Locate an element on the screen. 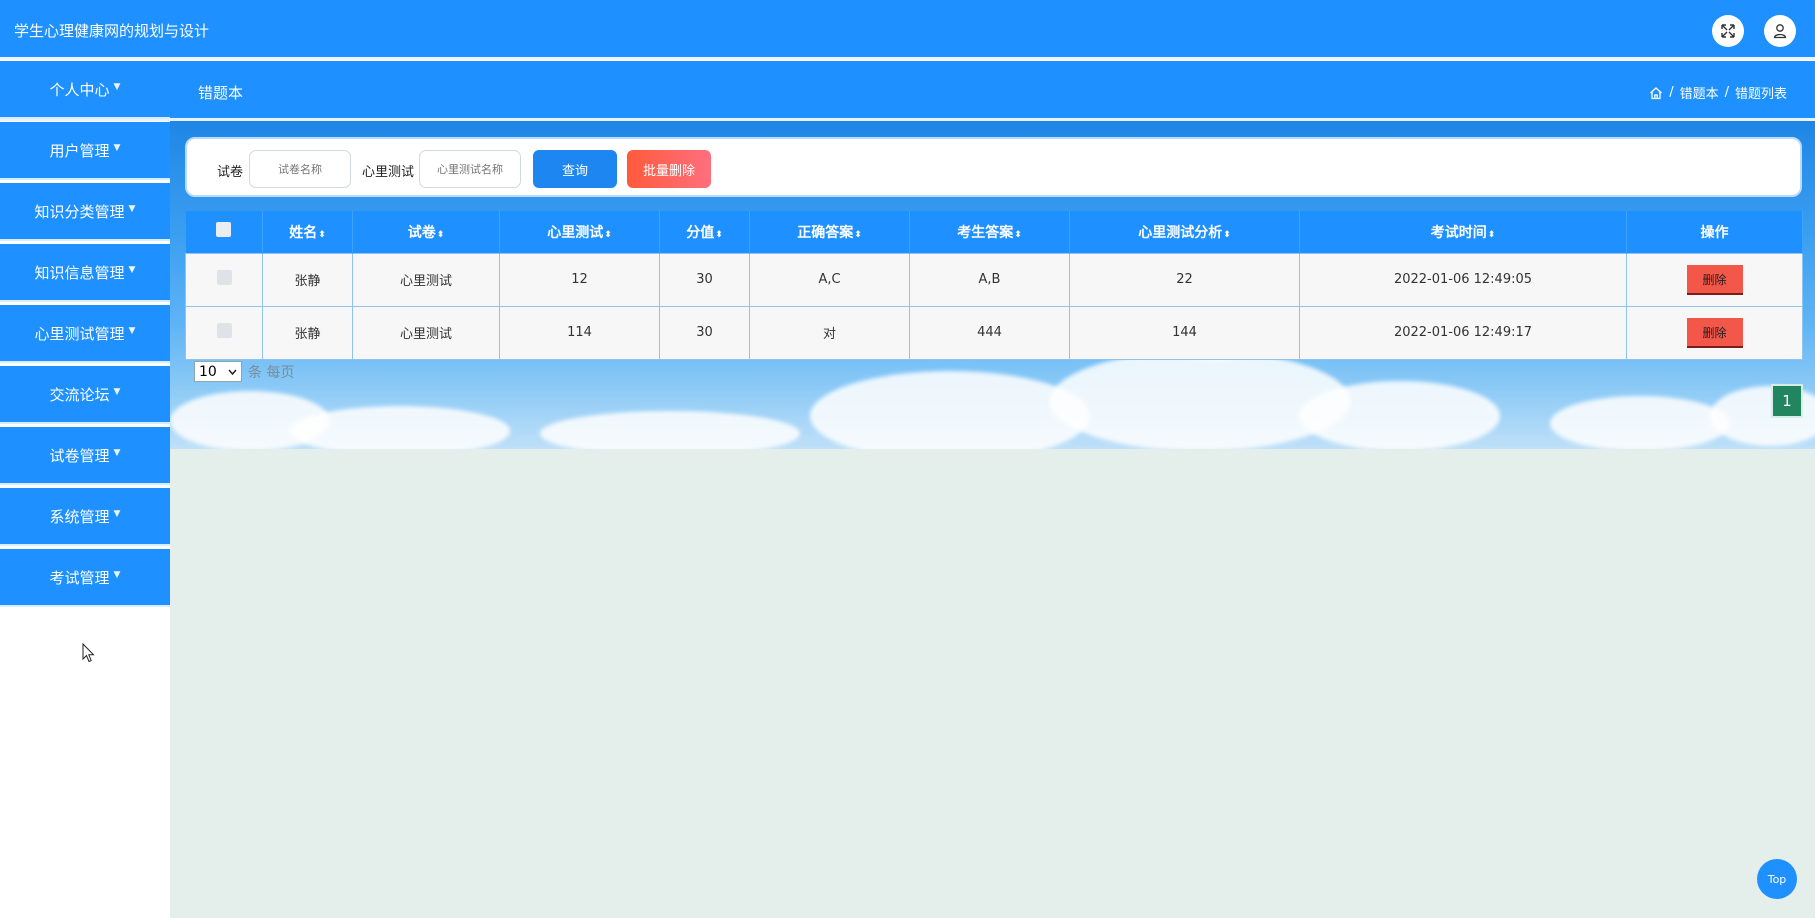  fullscreen-icon is located at coordinates (1728, 31).